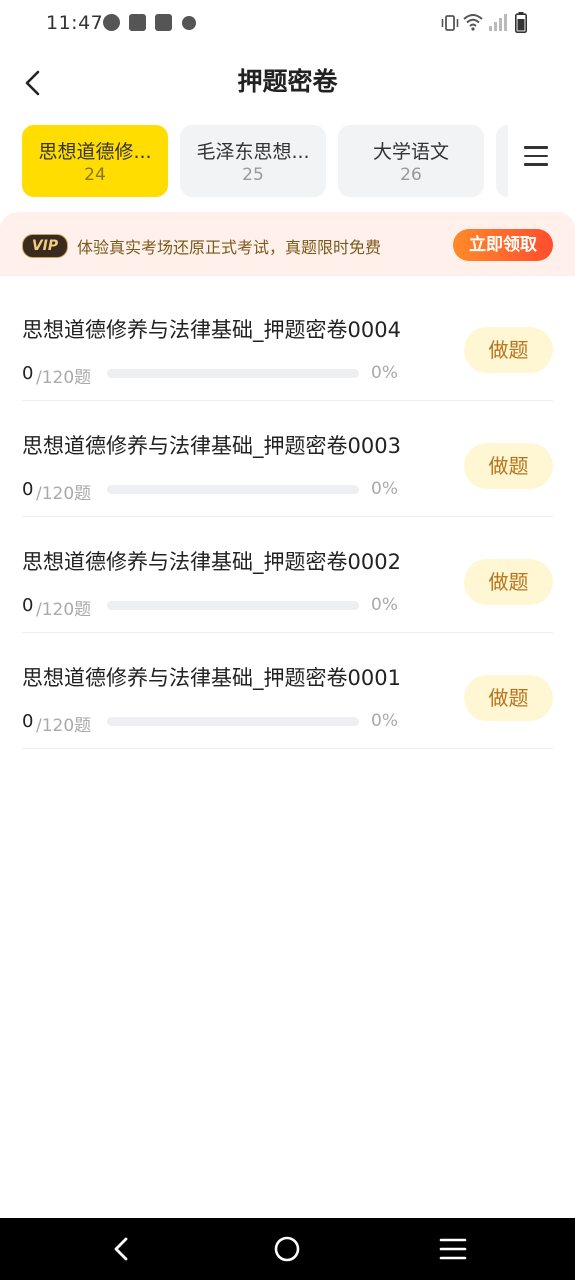 This screenshot has width=575, height=1280. I want to click on nav-home-icon, so click(287, 1249).